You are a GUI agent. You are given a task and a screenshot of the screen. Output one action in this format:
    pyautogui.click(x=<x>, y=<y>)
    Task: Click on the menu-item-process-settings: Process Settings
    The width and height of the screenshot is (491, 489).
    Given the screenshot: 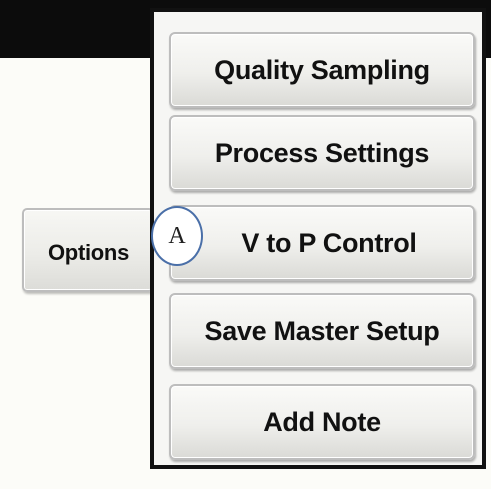 What is the action you would take?
    pyautogui.click(x=322, y=153)
    